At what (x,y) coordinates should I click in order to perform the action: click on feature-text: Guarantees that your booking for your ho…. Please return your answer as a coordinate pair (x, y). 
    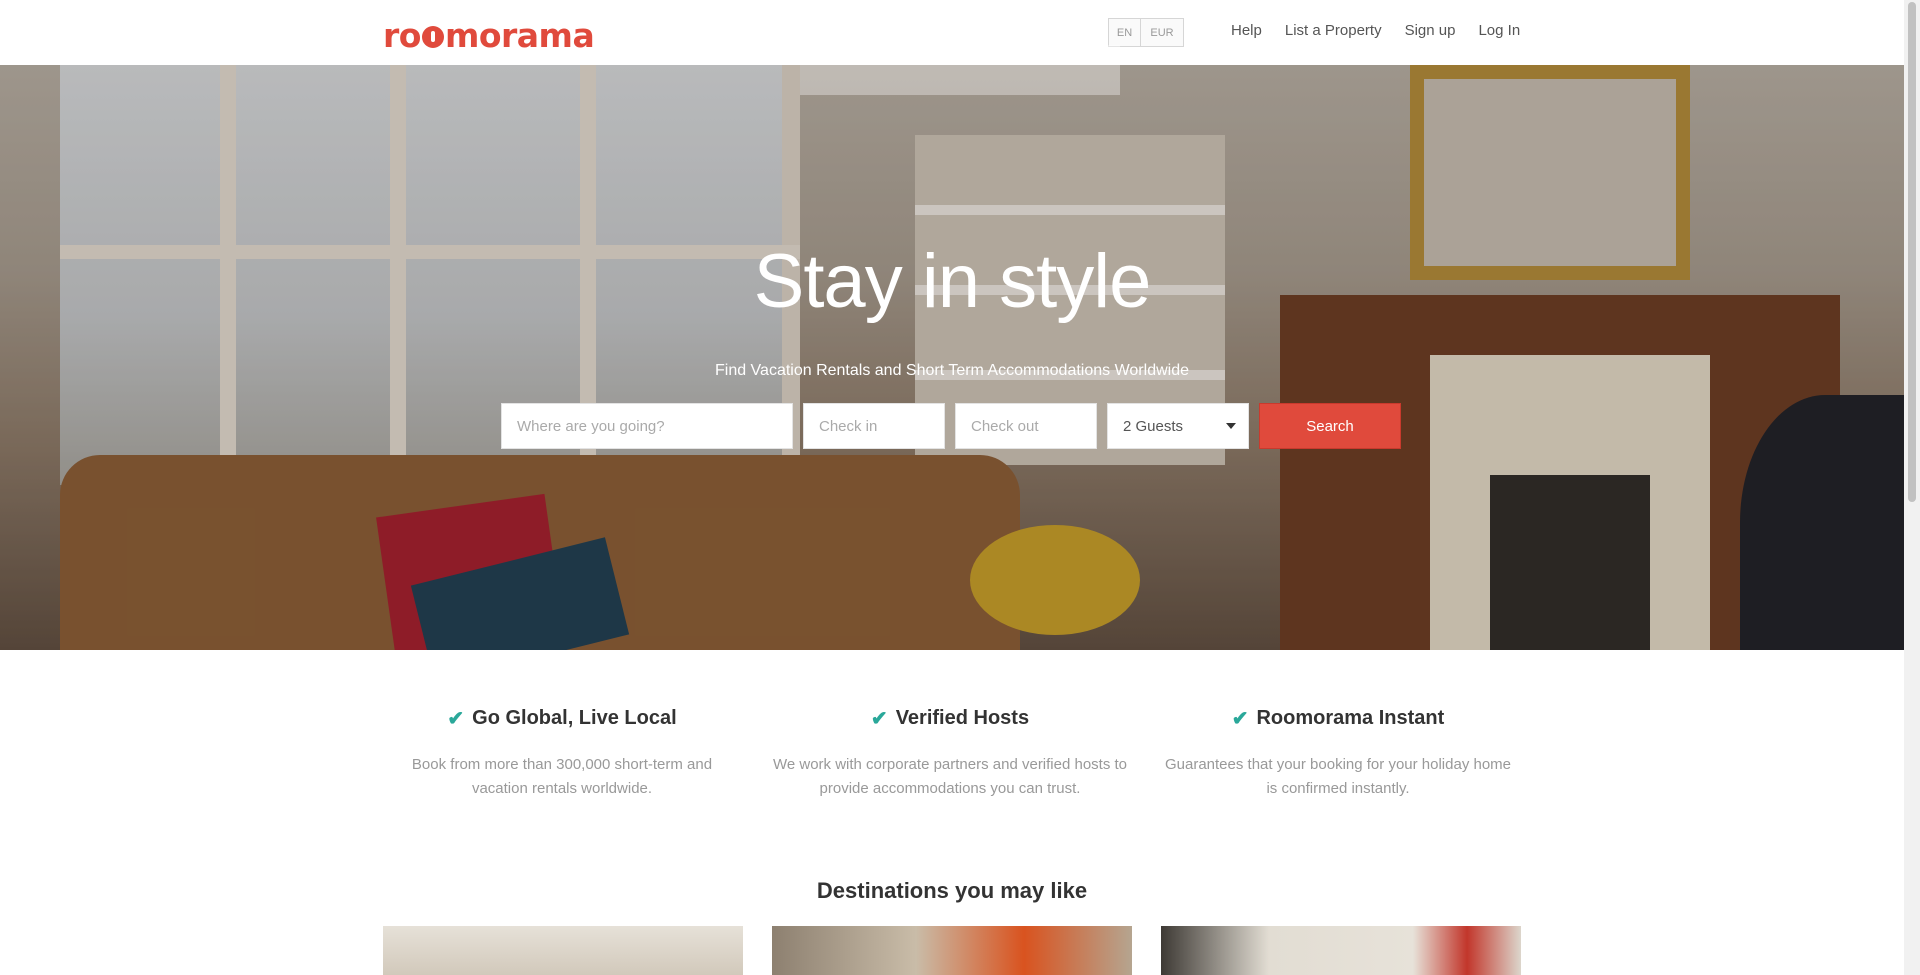
    Looking at the image, I should click on (1338, 776).